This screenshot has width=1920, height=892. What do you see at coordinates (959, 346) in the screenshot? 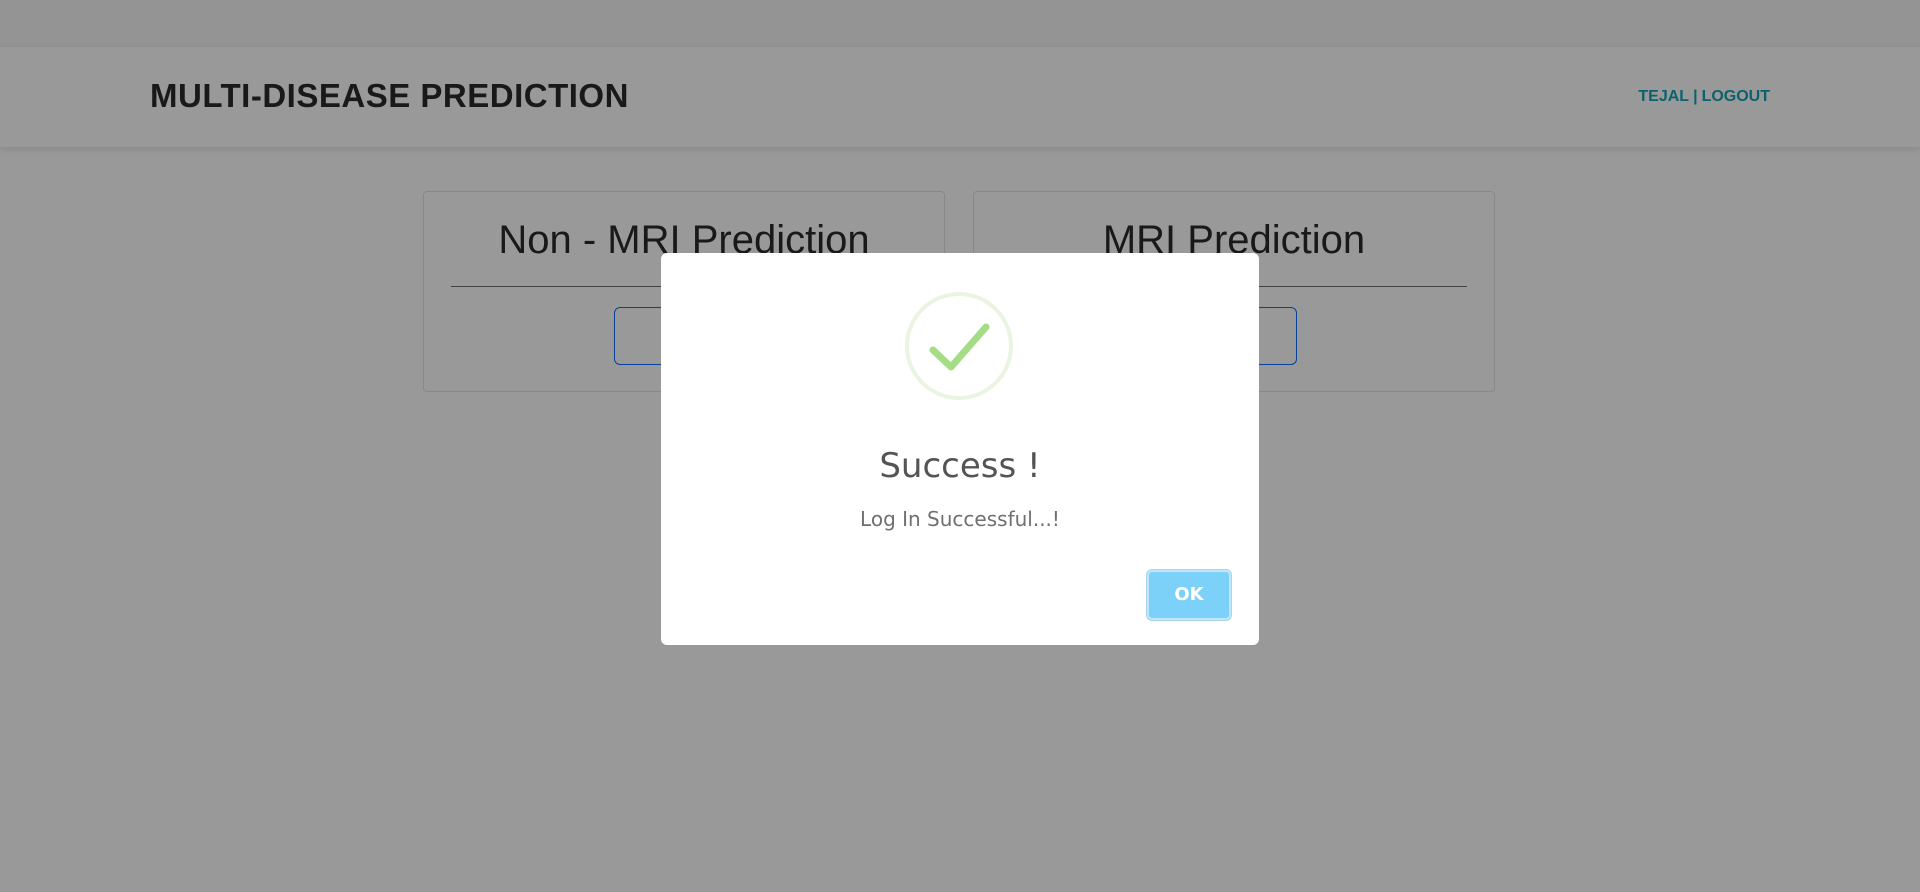
I see `checkmark-icon` at bounding box center [959, 346].